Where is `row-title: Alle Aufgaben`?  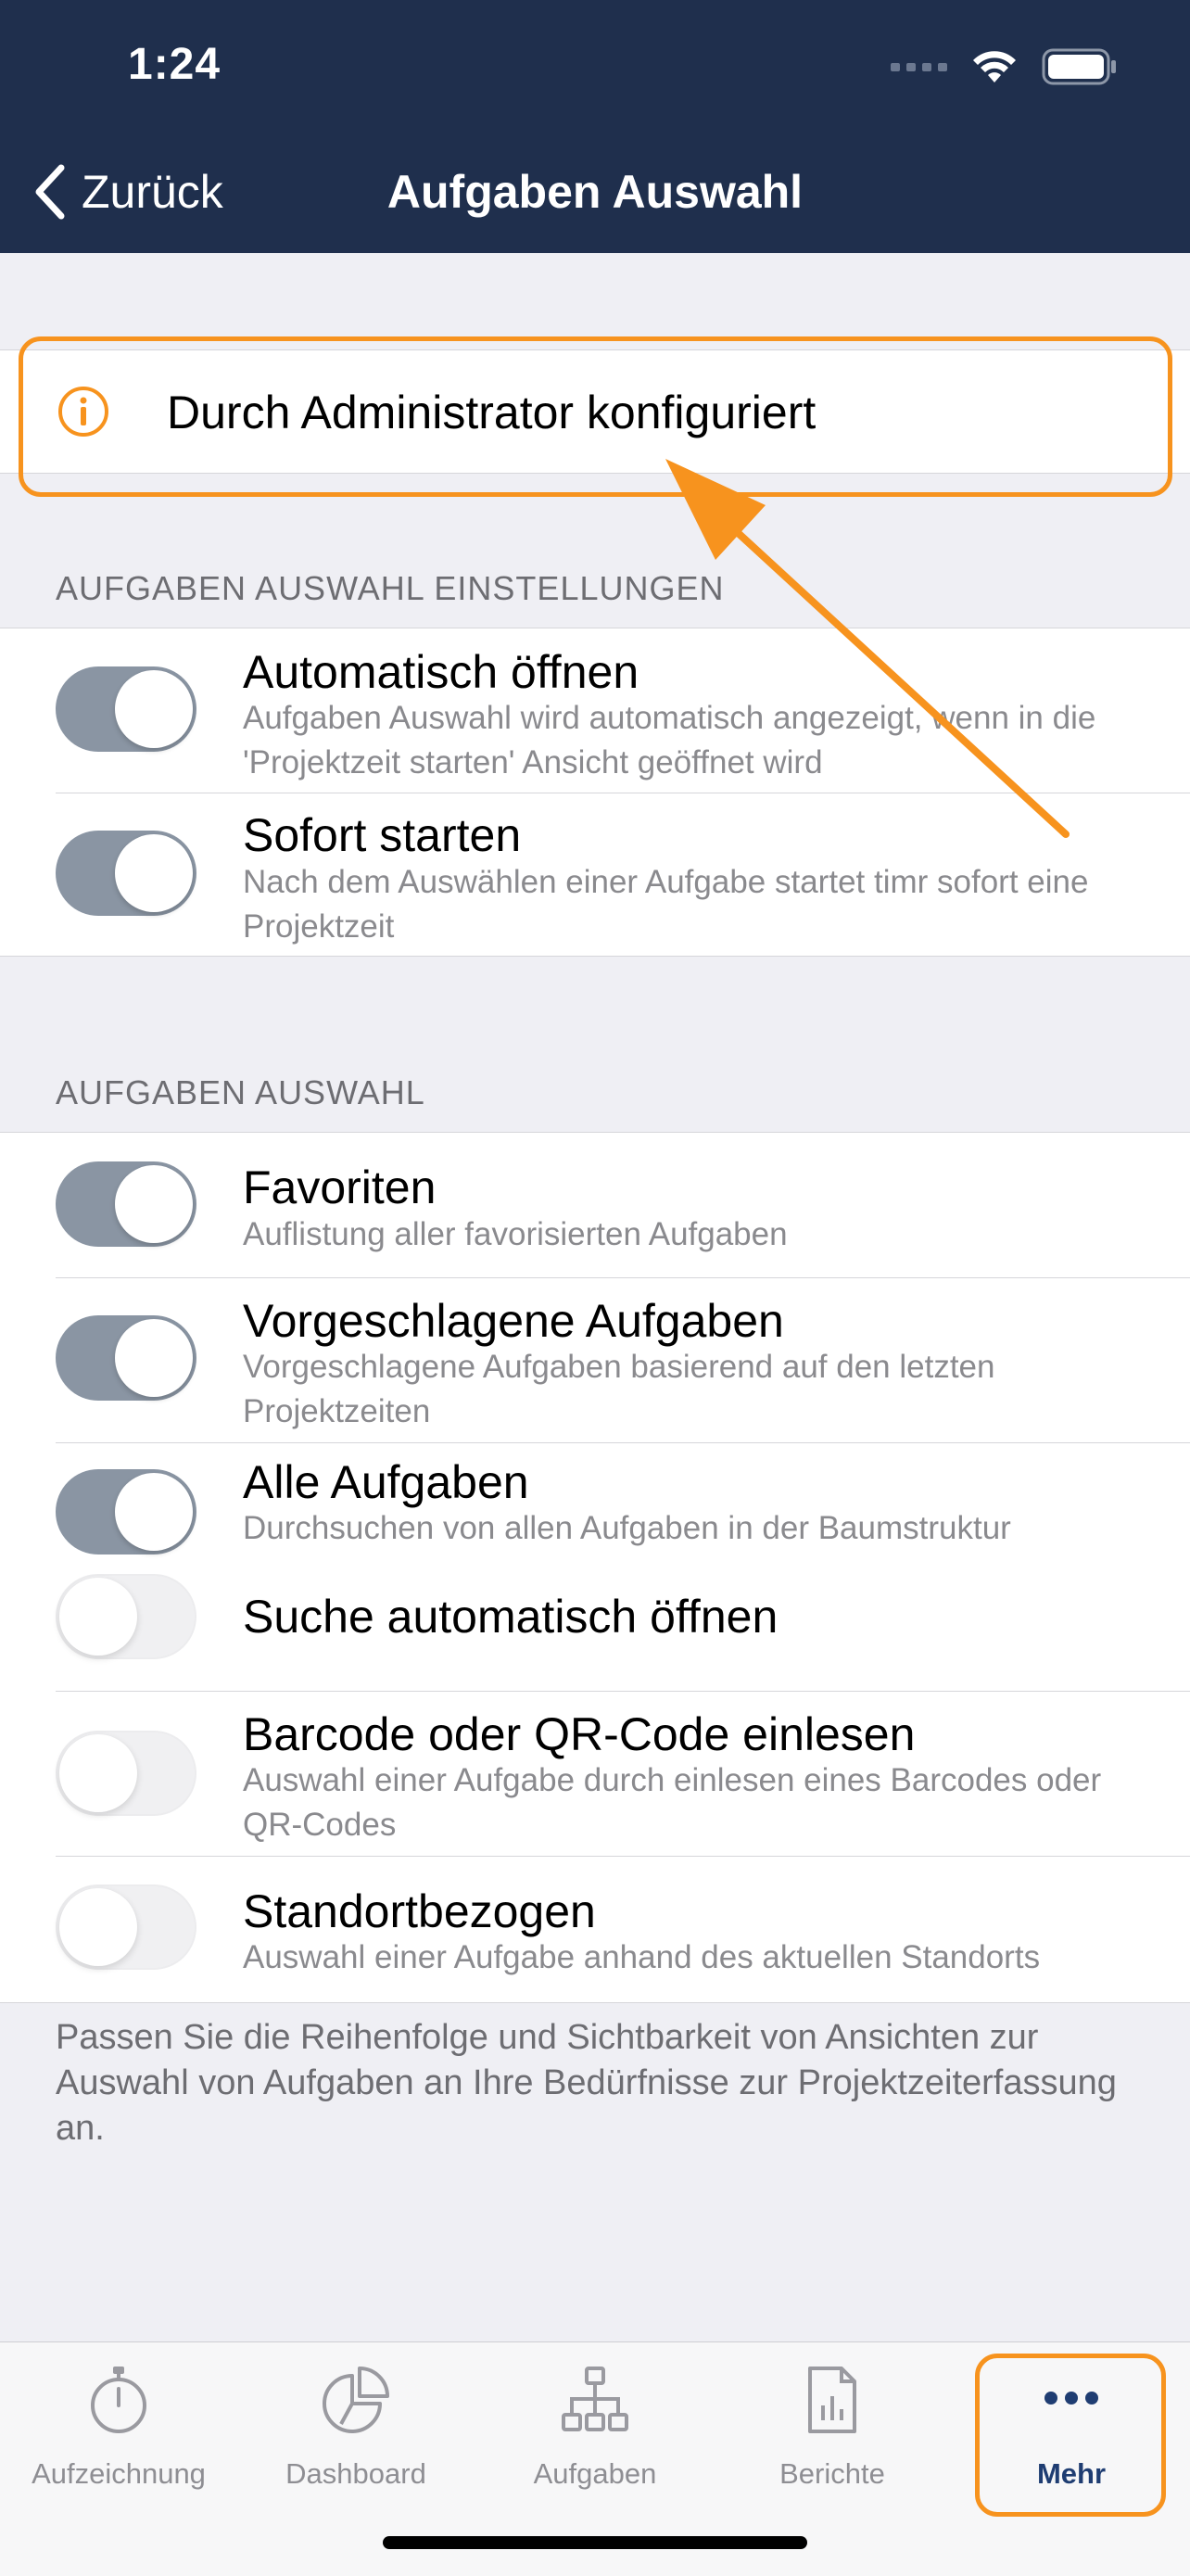 row-title: Alle Aufgaben is located at coordinates (386, 1482).